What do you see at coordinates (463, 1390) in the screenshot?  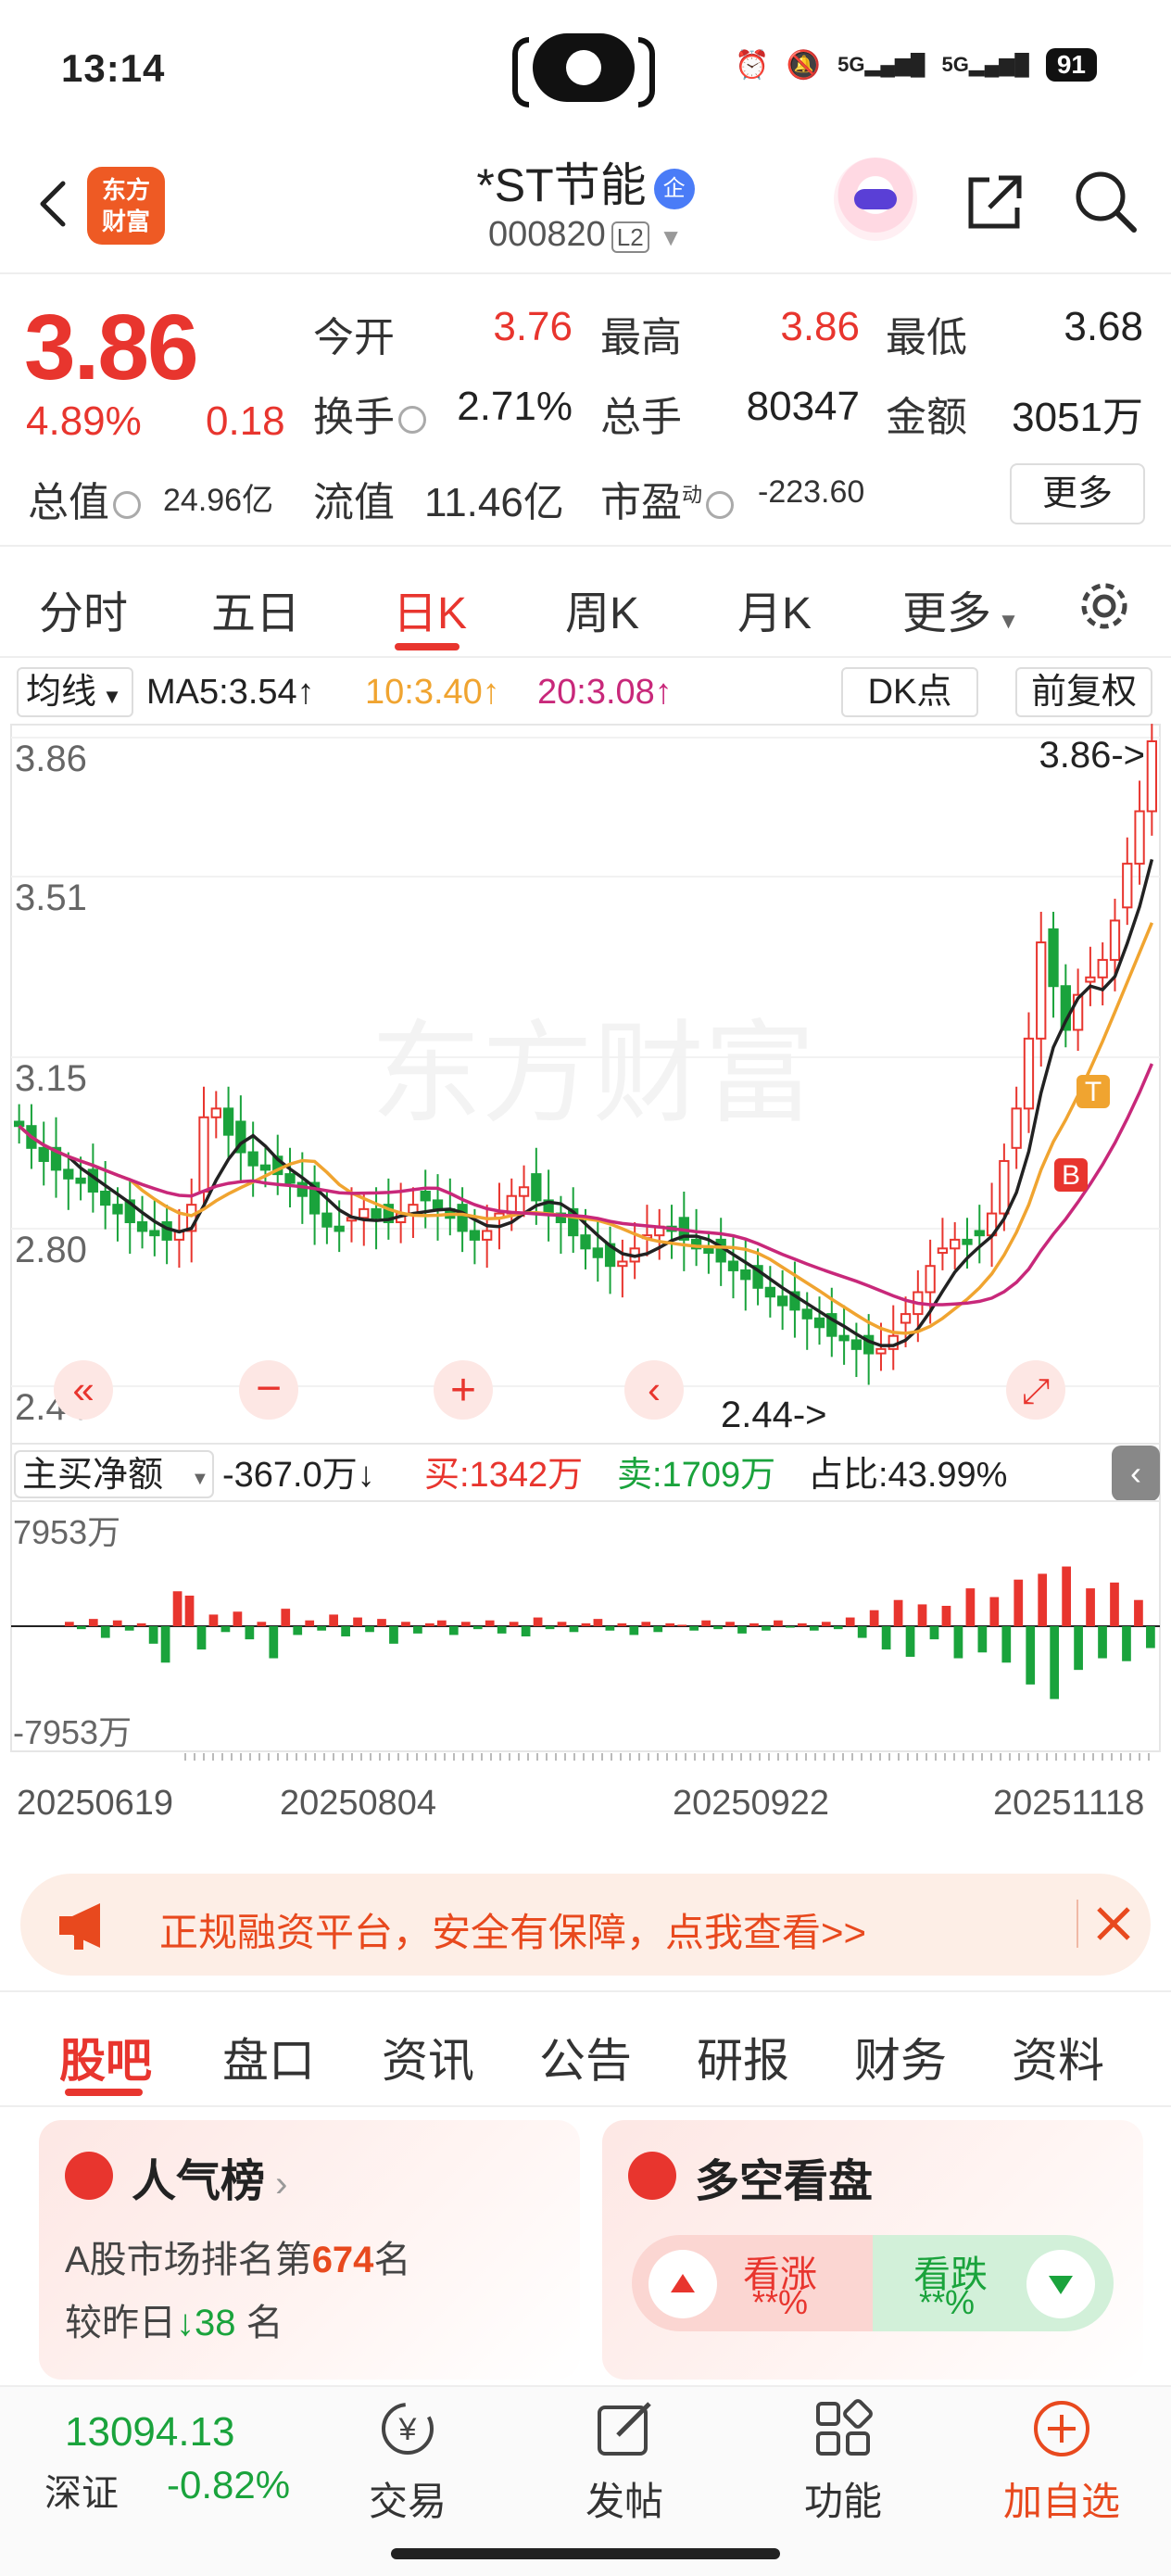 I see `plus-icon: +` at bounding box center [463, 1390].